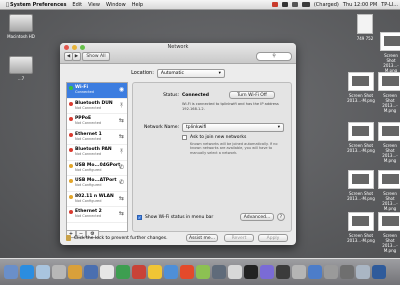  What do you see at coordinates (326, 5) in the screenshot?
I see `battery-text: (Charged)` at bounding box center [326, 5].